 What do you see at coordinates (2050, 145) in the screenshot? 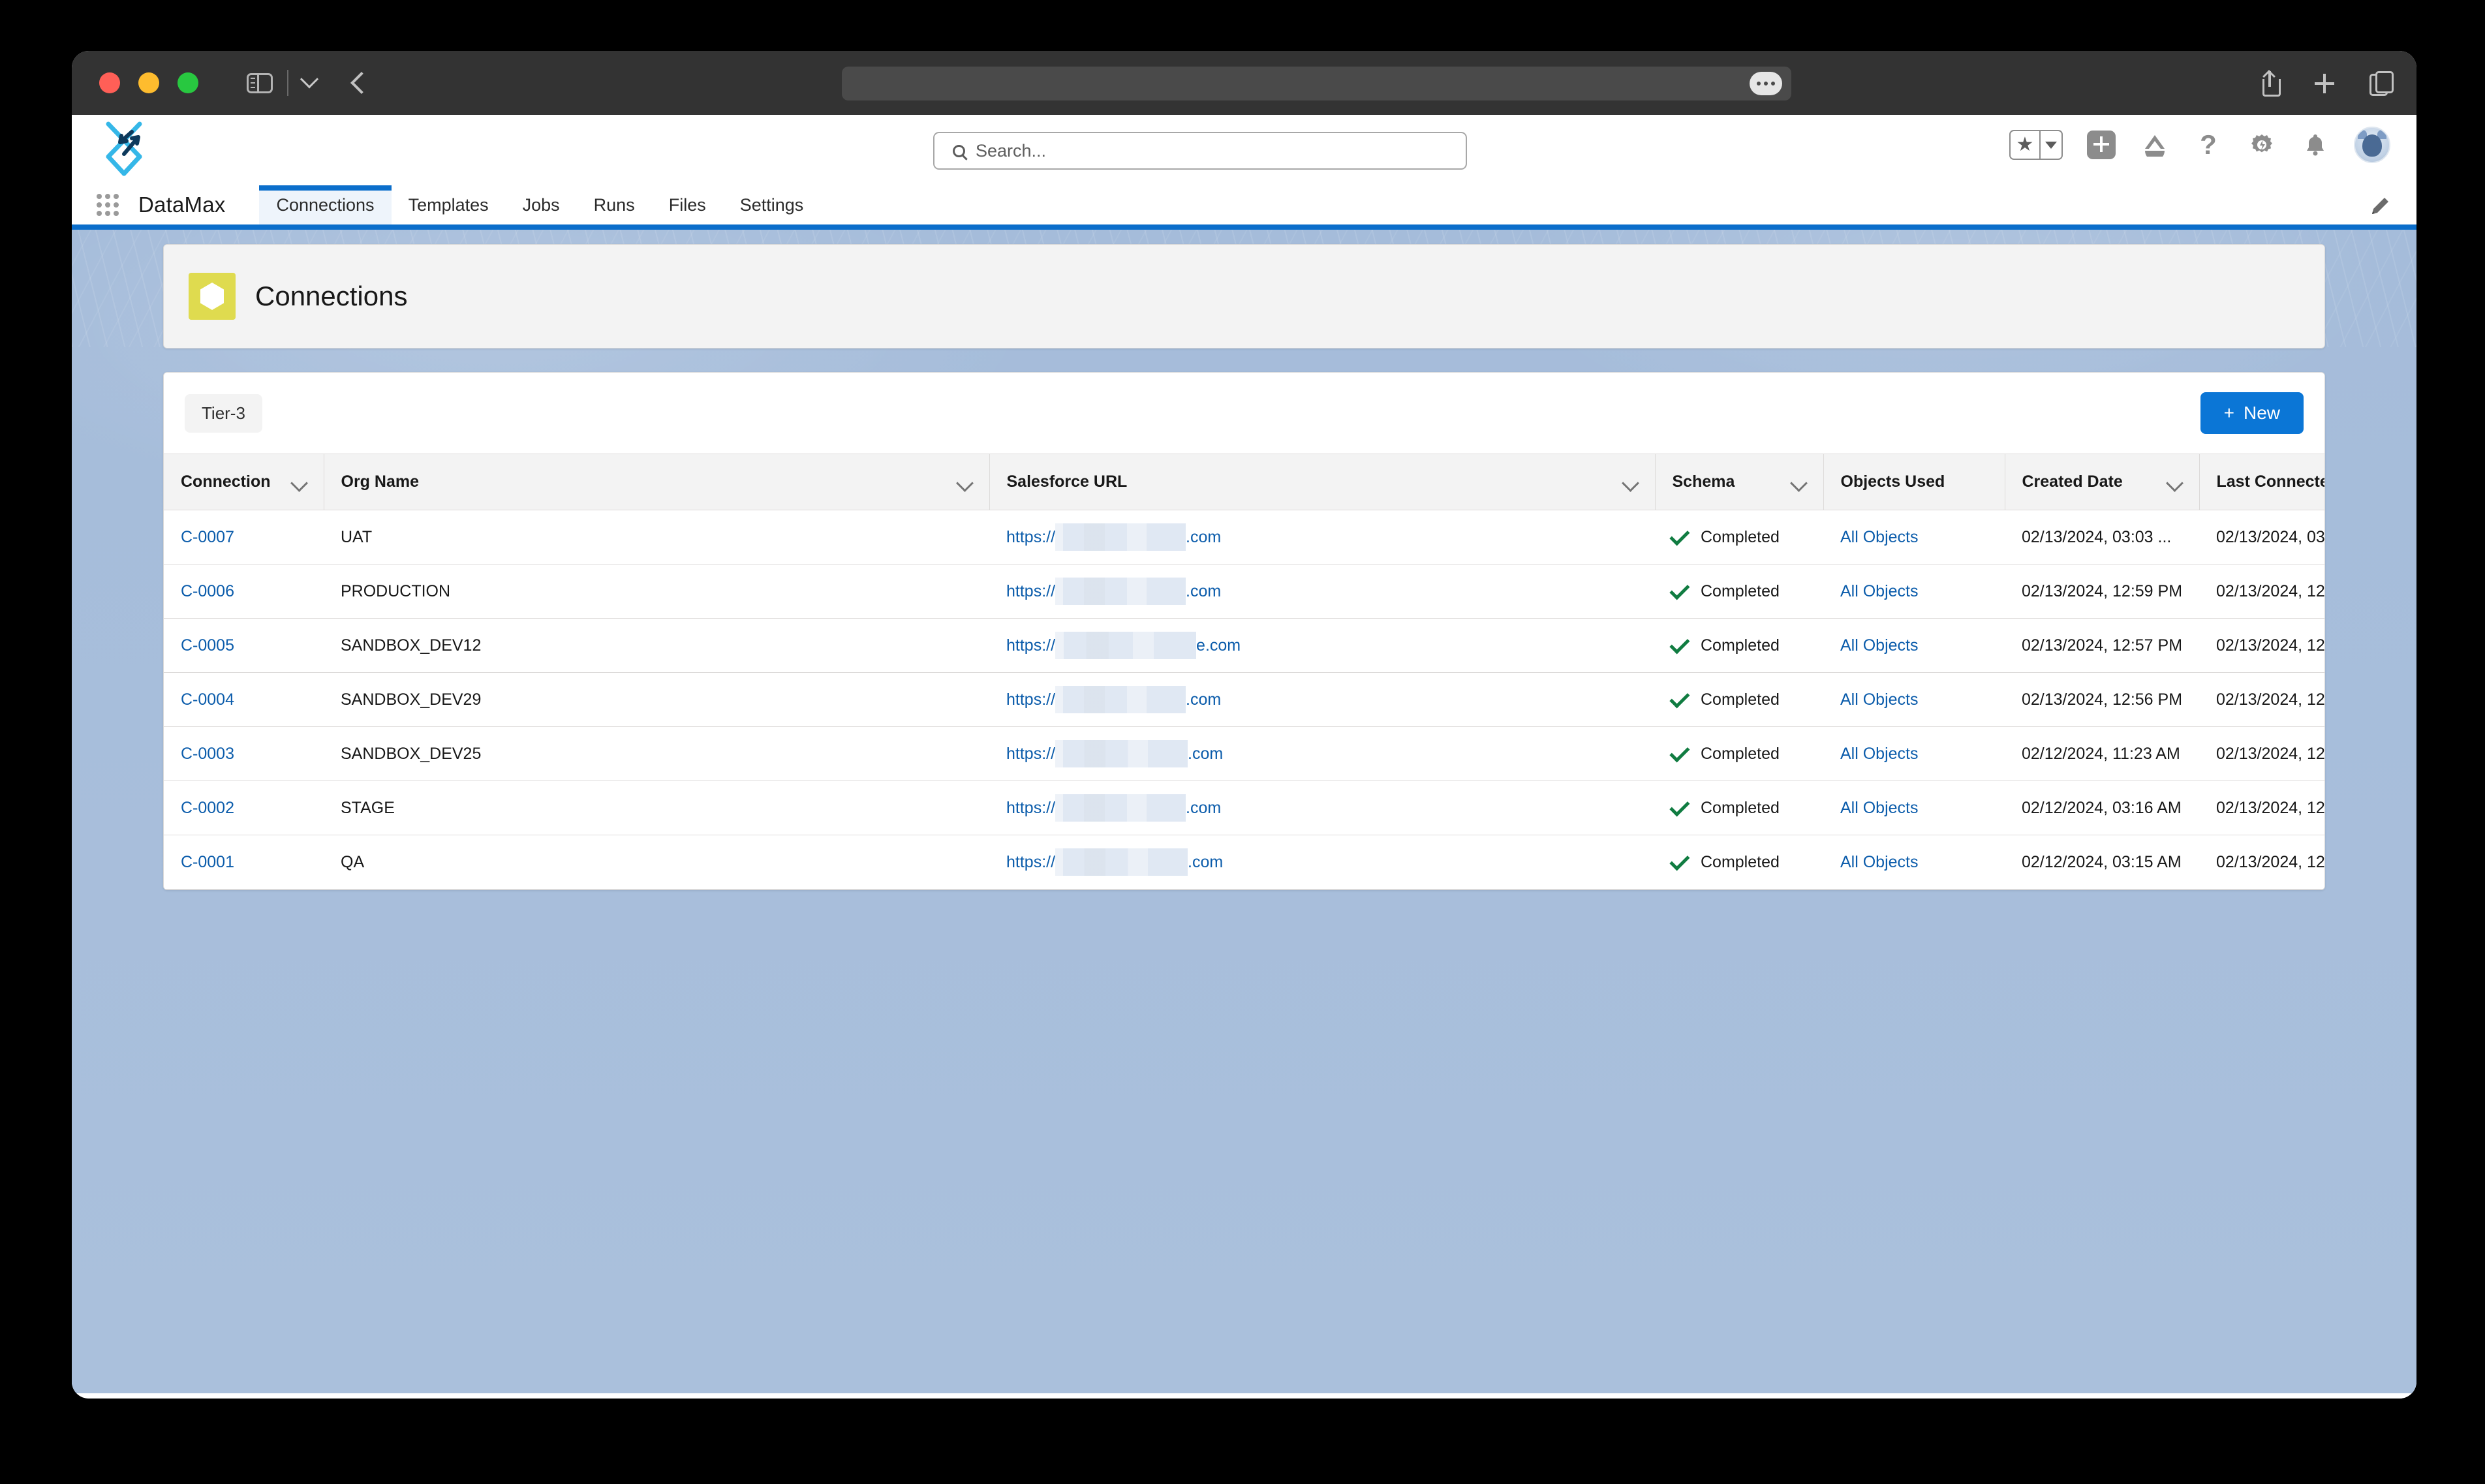
I see `favorites-dropdown-icon` at bounding box center [2050, 145].